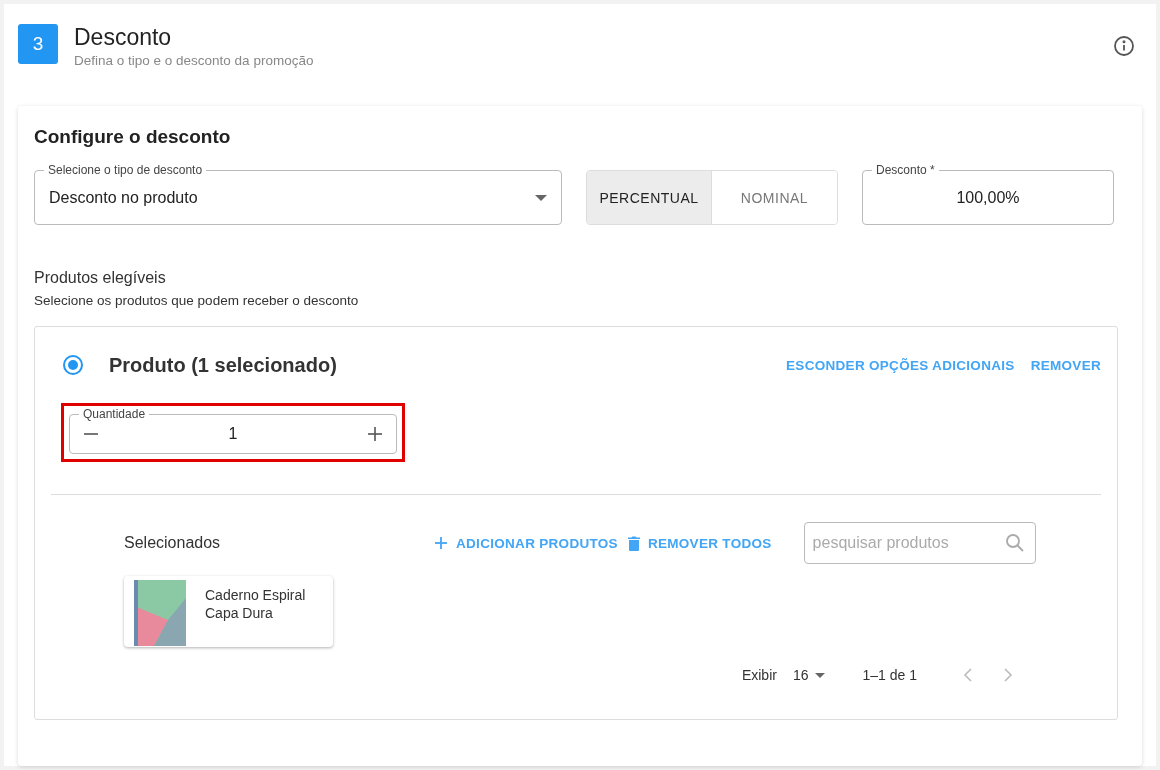 The height and width of the screenshot is (770, 1160). Describe the element at coordinates (160, 613) in the screenshot. I see `photo-placeholder` at that location.